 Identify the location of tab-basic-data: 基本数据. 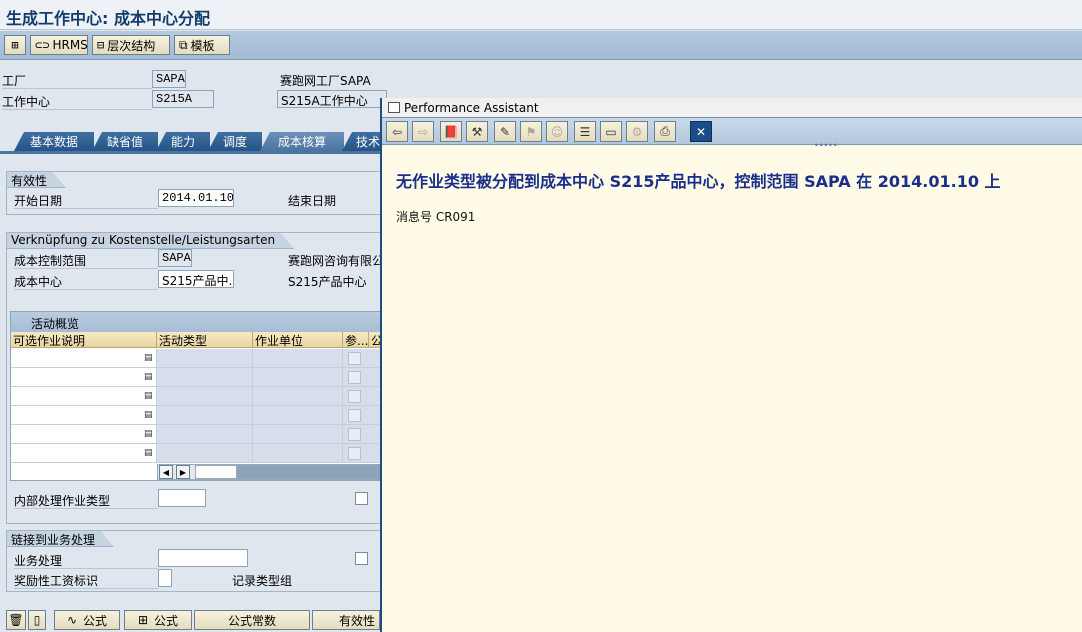
(54, 141).